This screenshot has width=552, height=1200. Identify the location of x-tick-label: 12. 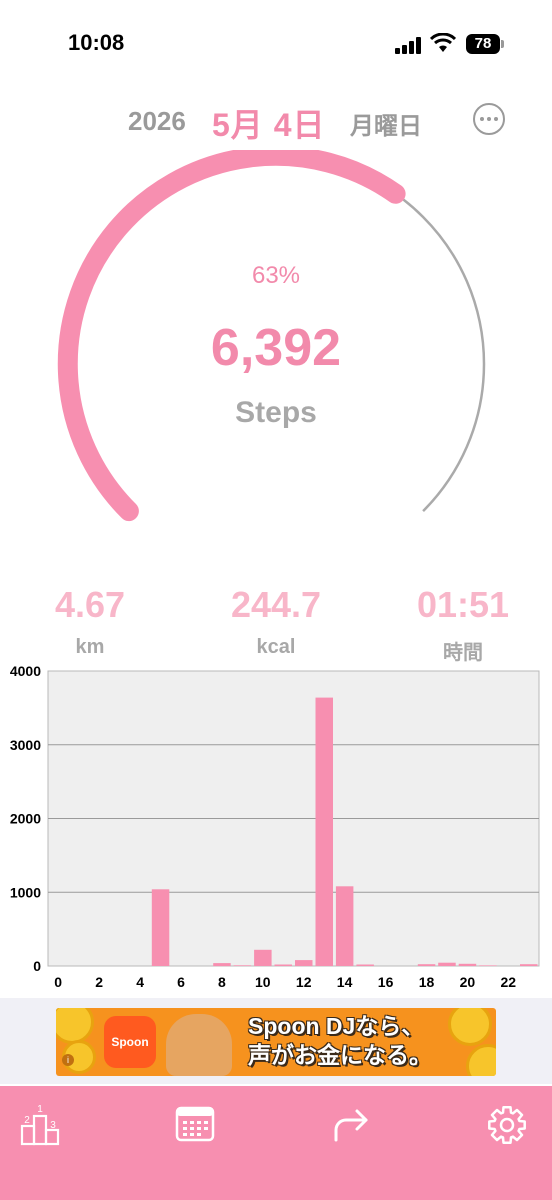
(304, 982).